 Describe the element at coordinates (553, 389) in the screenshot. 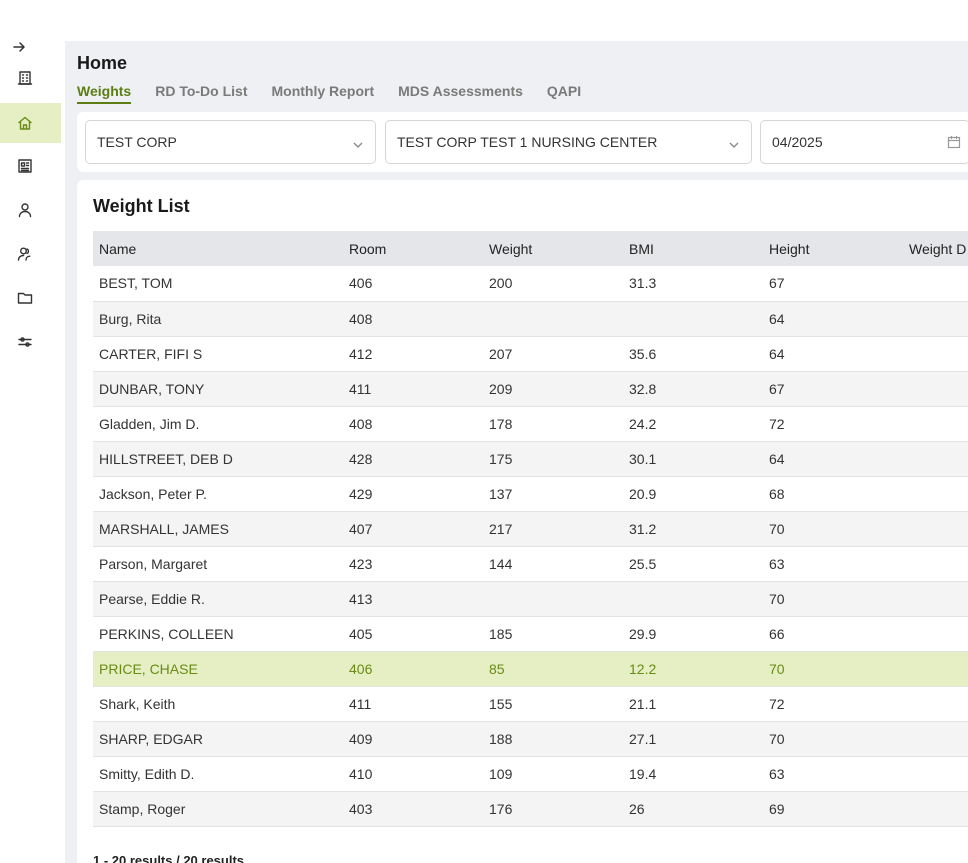

I see `cell-weight: 209` at that location.